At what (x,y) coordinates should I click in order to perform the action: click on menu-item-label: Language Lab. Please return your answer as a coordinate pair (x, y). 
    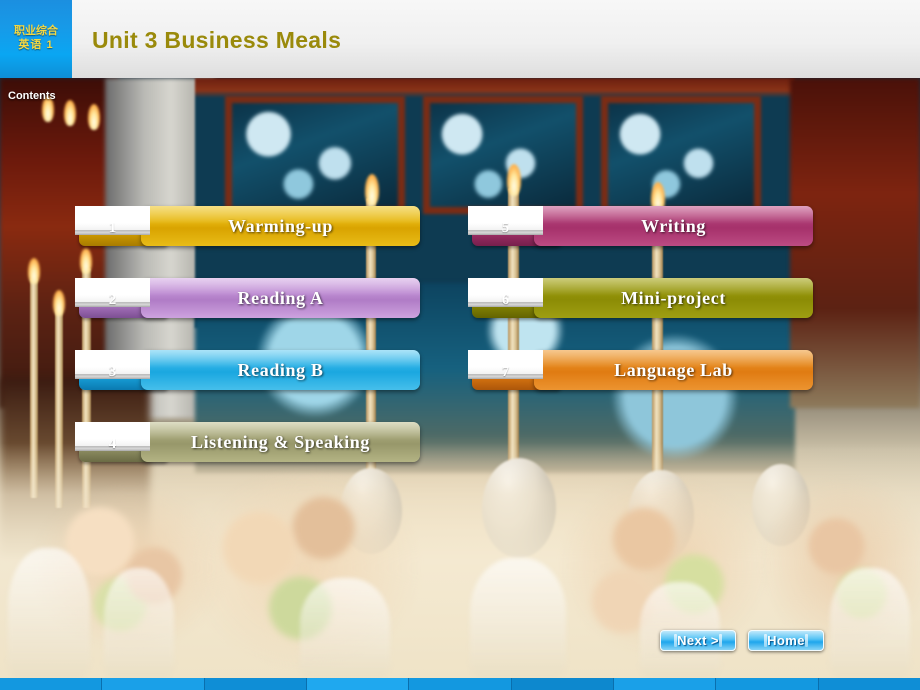
    Looking at the image, I should click on (673, 369).